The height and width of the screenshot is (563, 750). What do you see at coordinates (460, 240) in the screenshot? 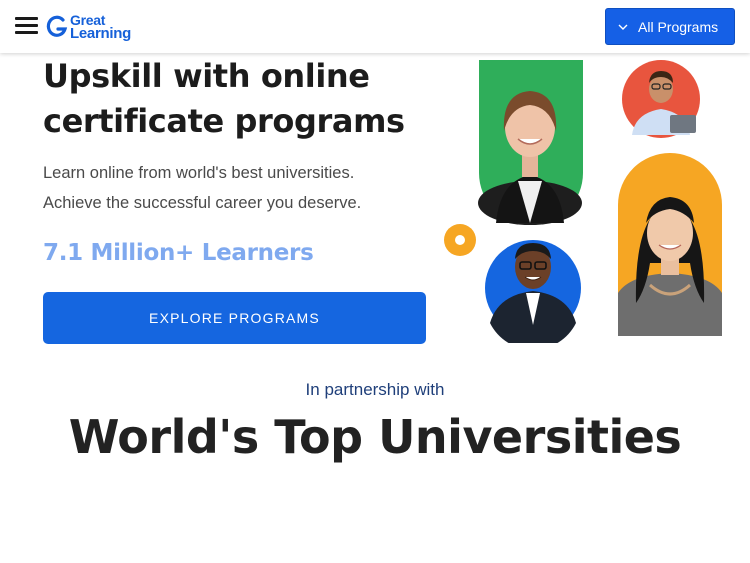
I see `decorative-orange-ring` at bounding box center [460, 240].